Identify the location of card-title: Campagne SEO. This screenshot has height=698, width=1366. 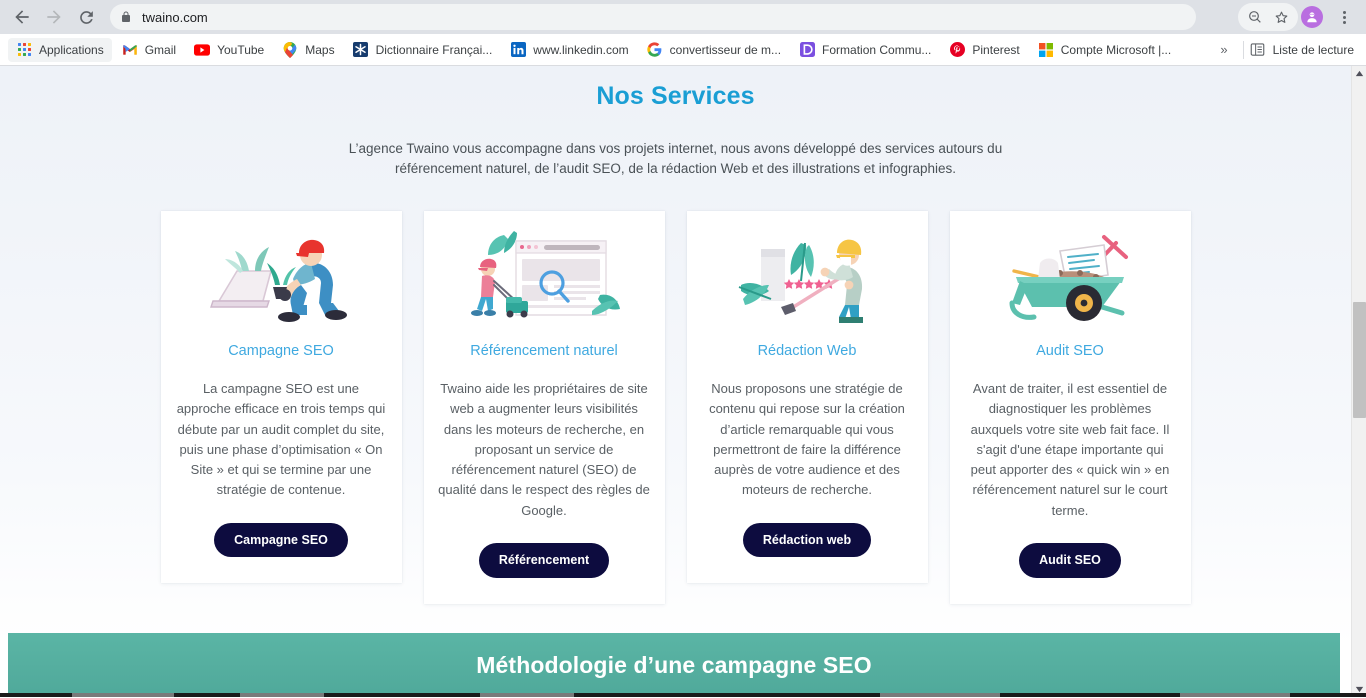
(281, 351).